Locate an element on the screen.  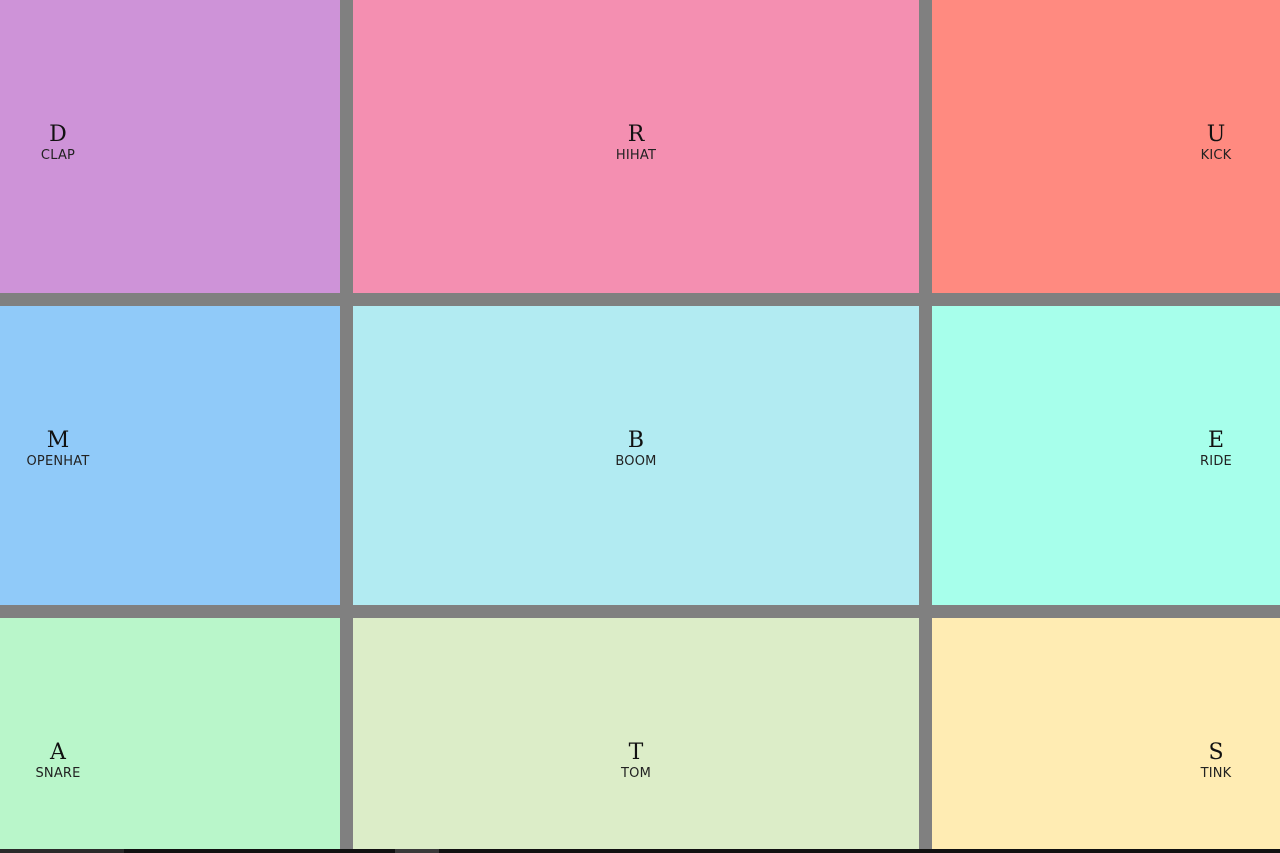
pad-label: E RIDE is located at coordinates (1216, 449).